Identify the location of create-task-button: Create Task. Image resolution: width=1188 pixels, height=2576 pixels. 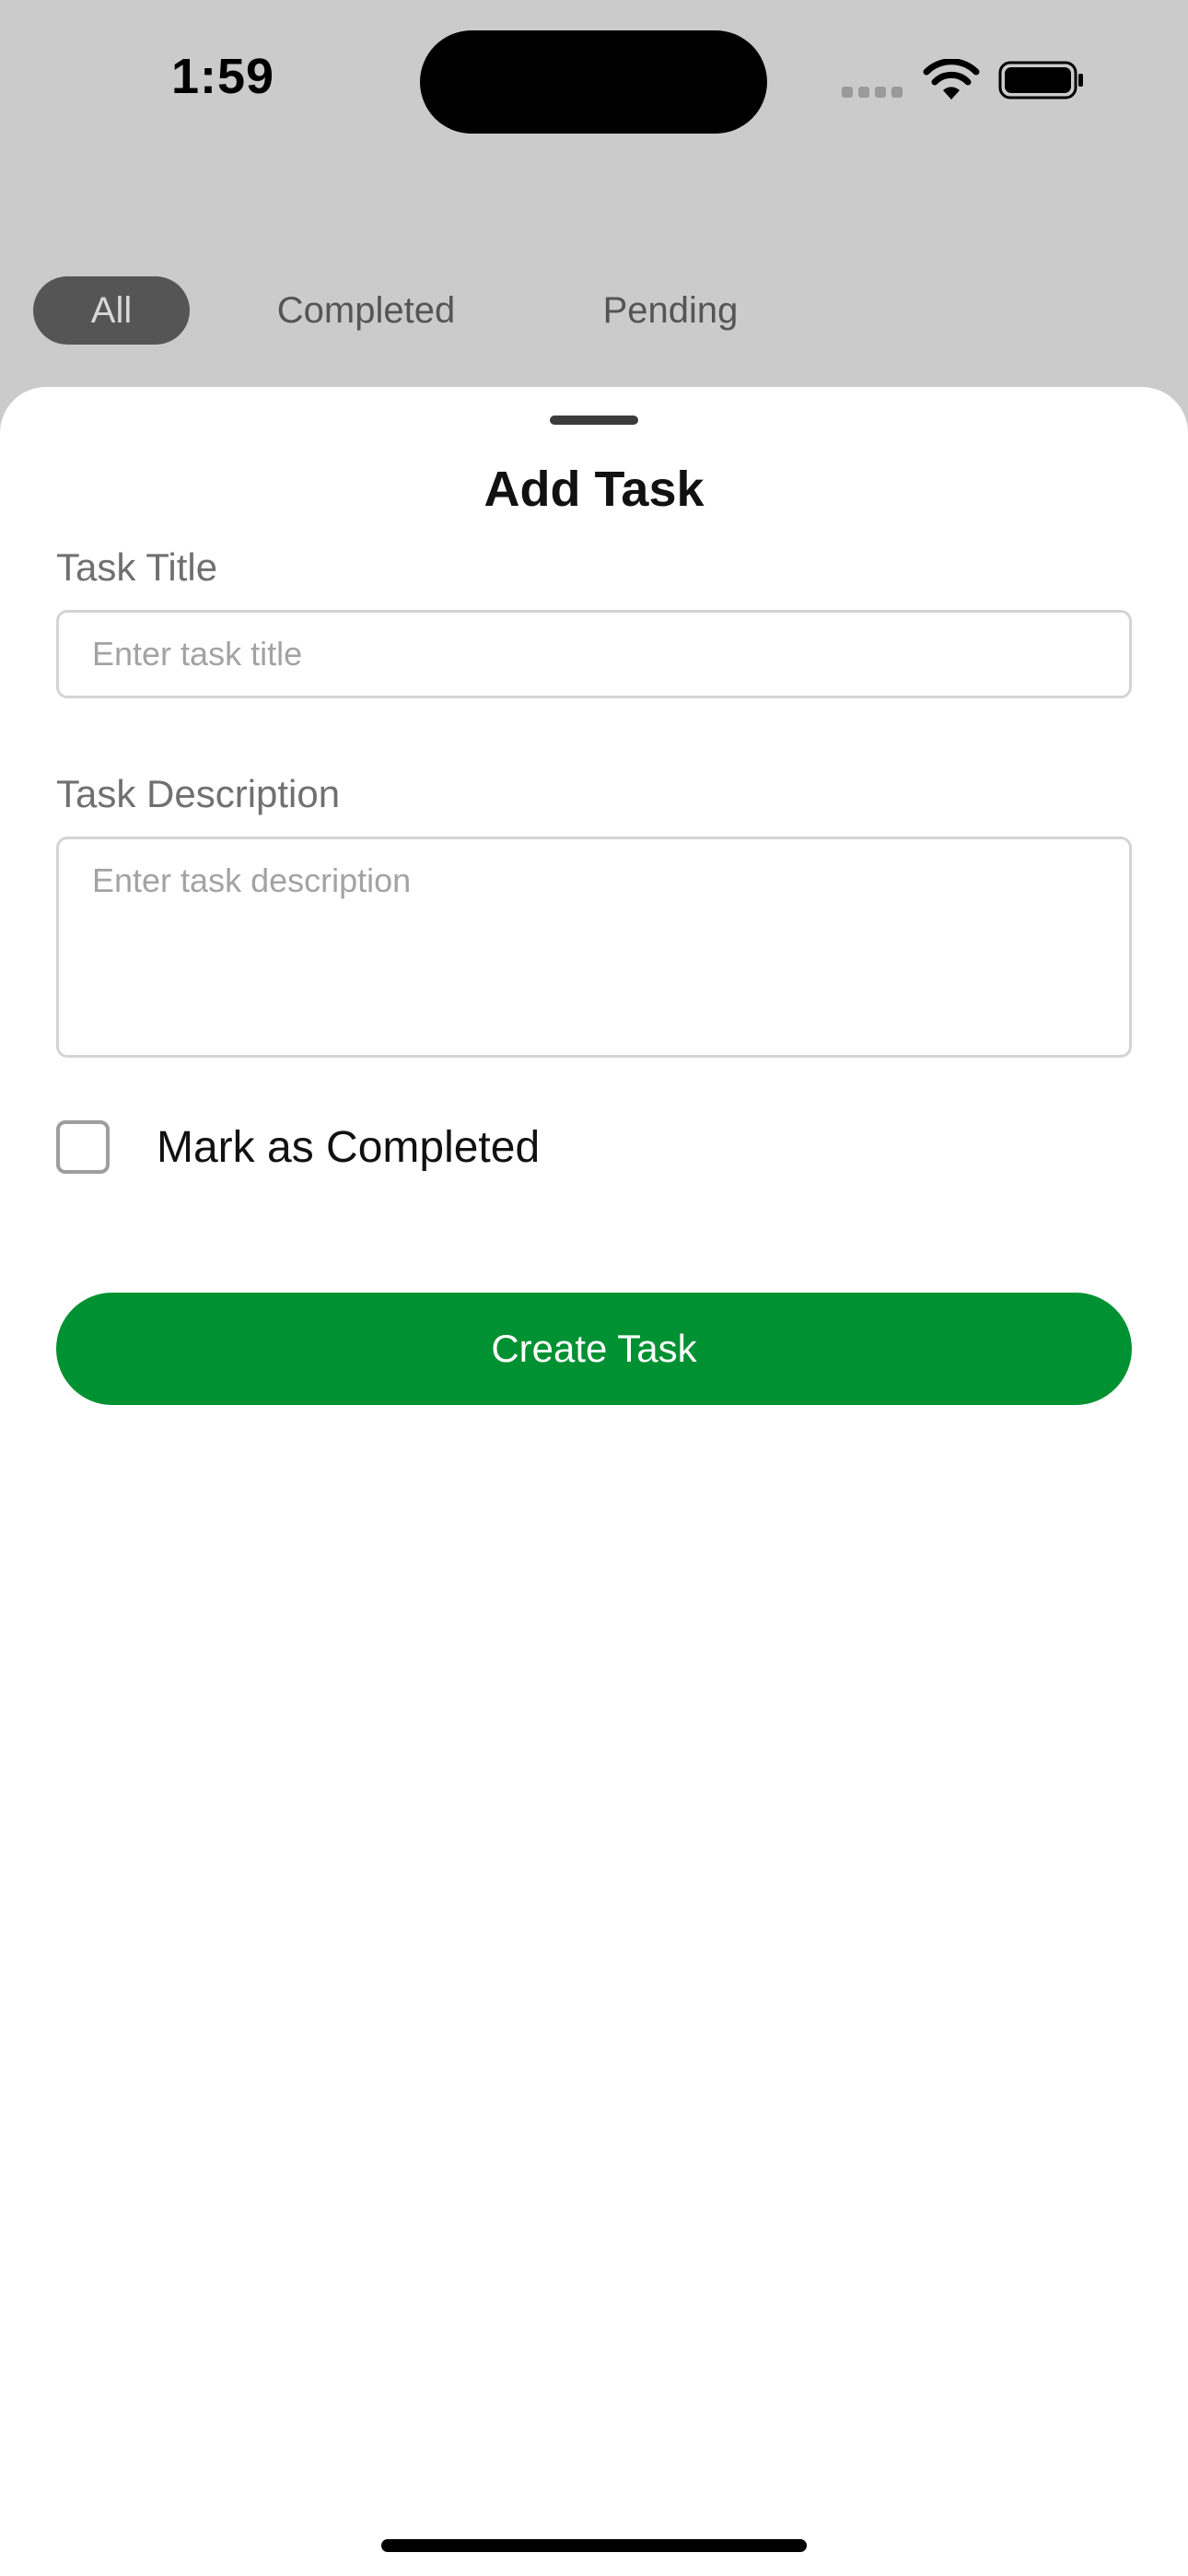
(594, 1349).